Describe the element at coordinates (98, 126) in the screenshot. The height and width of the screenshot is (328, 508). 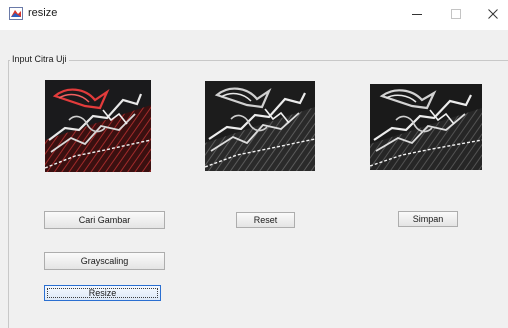
I see `original-color-image` at that location.